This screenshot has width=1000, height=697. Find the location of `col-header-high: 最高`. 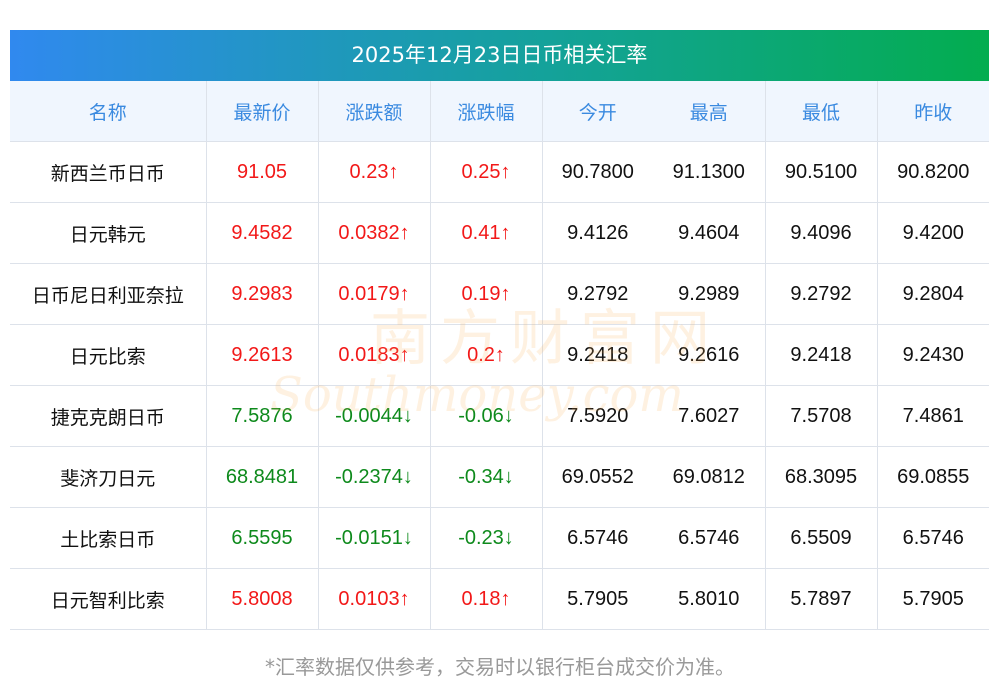

col-header-high: 最高 is located at coordinates (709, 111).